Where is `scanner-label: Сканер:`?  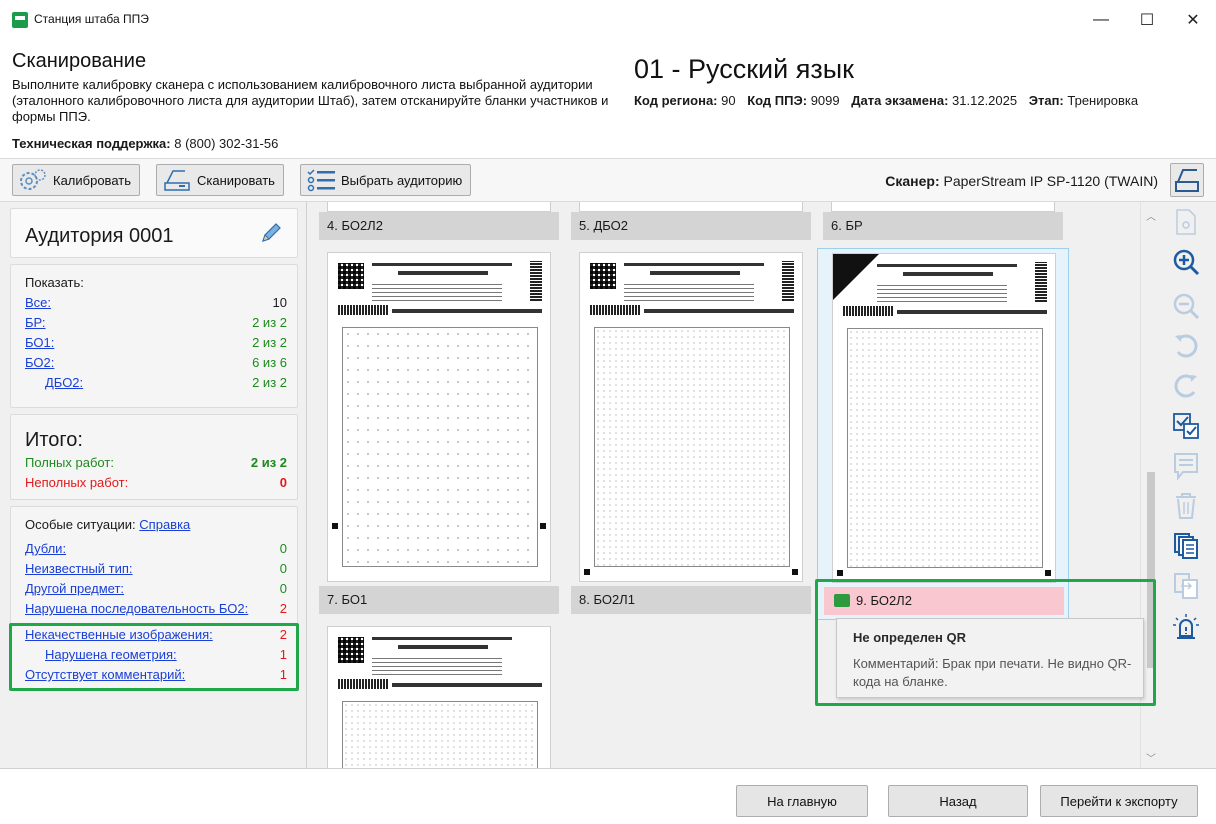 scanner-label: Сканер: is located at coordinates (912, 181).